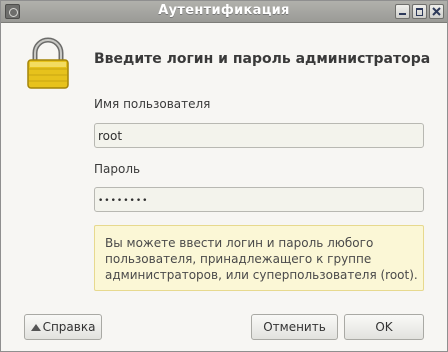  Describe the element at coordinates (262, 59) in the screenshot. I see `dialog-heading: Введите логин и пароль администратора` at that location.